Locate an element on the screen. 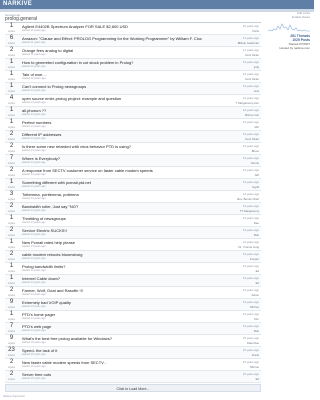 This screenshot has height=400, width=320. thread-subject: Extremely bad VOIP quality is located at coordinates (112, 302).